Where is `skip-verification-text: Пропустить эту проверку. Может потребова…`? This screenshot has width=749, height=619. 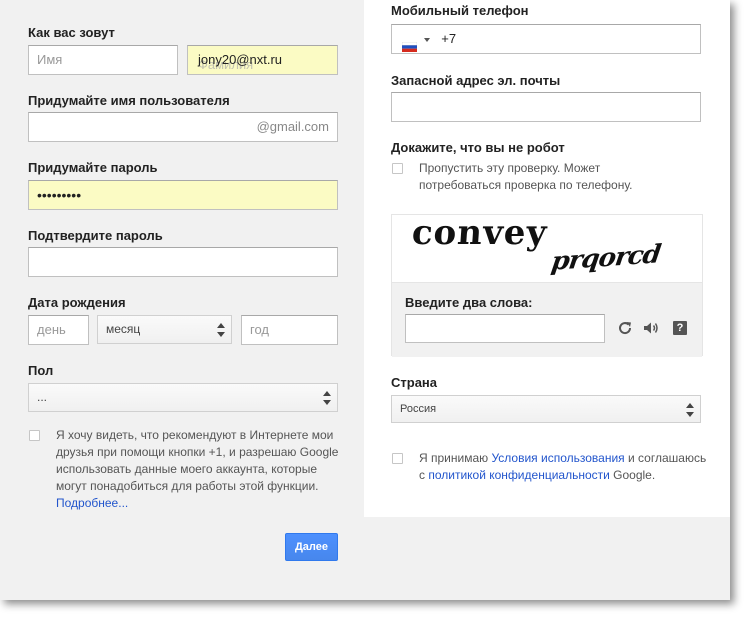 skip-verification-text: Пропустить эту проверку. Может потребова… is located at coordinates (526, 176).